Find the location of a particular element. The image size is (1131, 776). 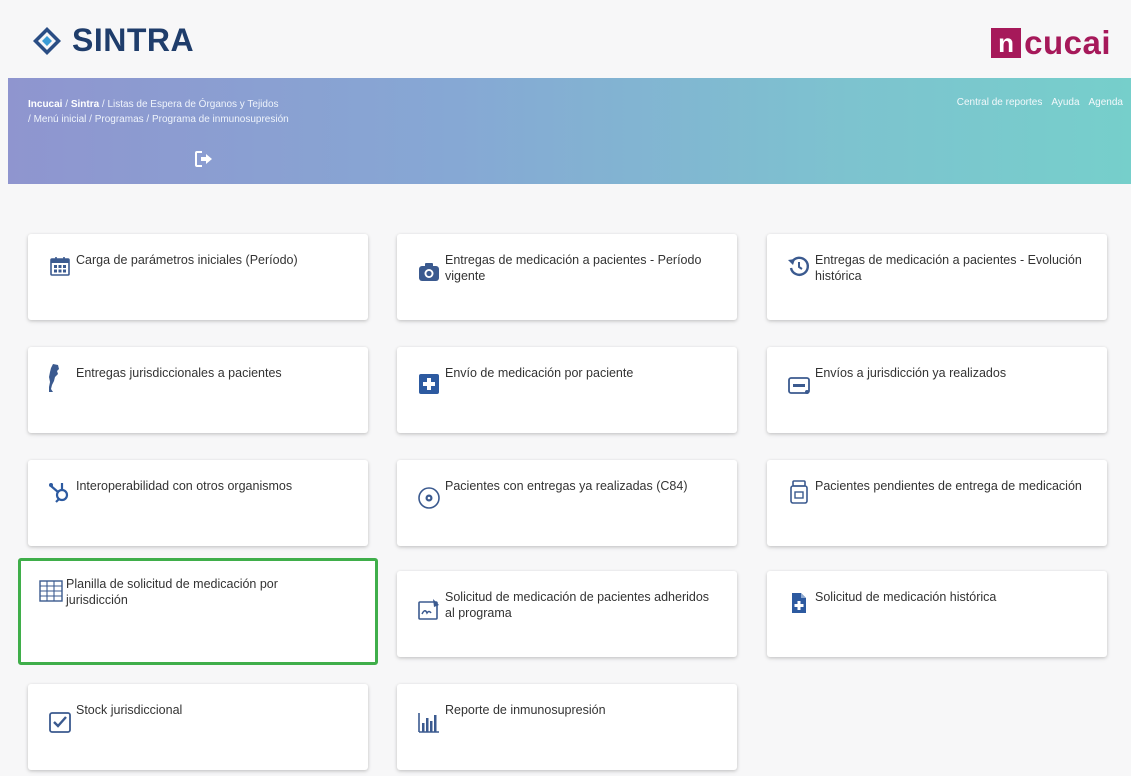

breadcrumb-item-incucai: Incucai is located at coordinates (45, 104).